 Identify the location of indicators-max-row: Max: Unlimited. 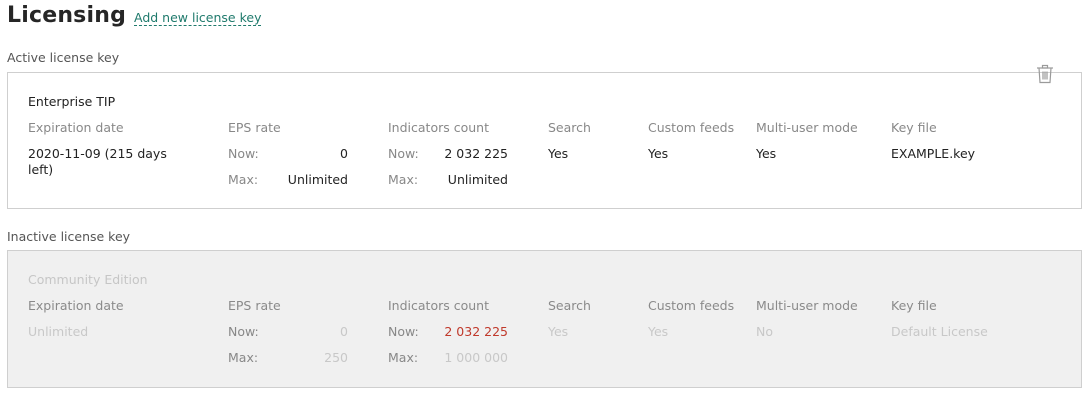
(448, 185).